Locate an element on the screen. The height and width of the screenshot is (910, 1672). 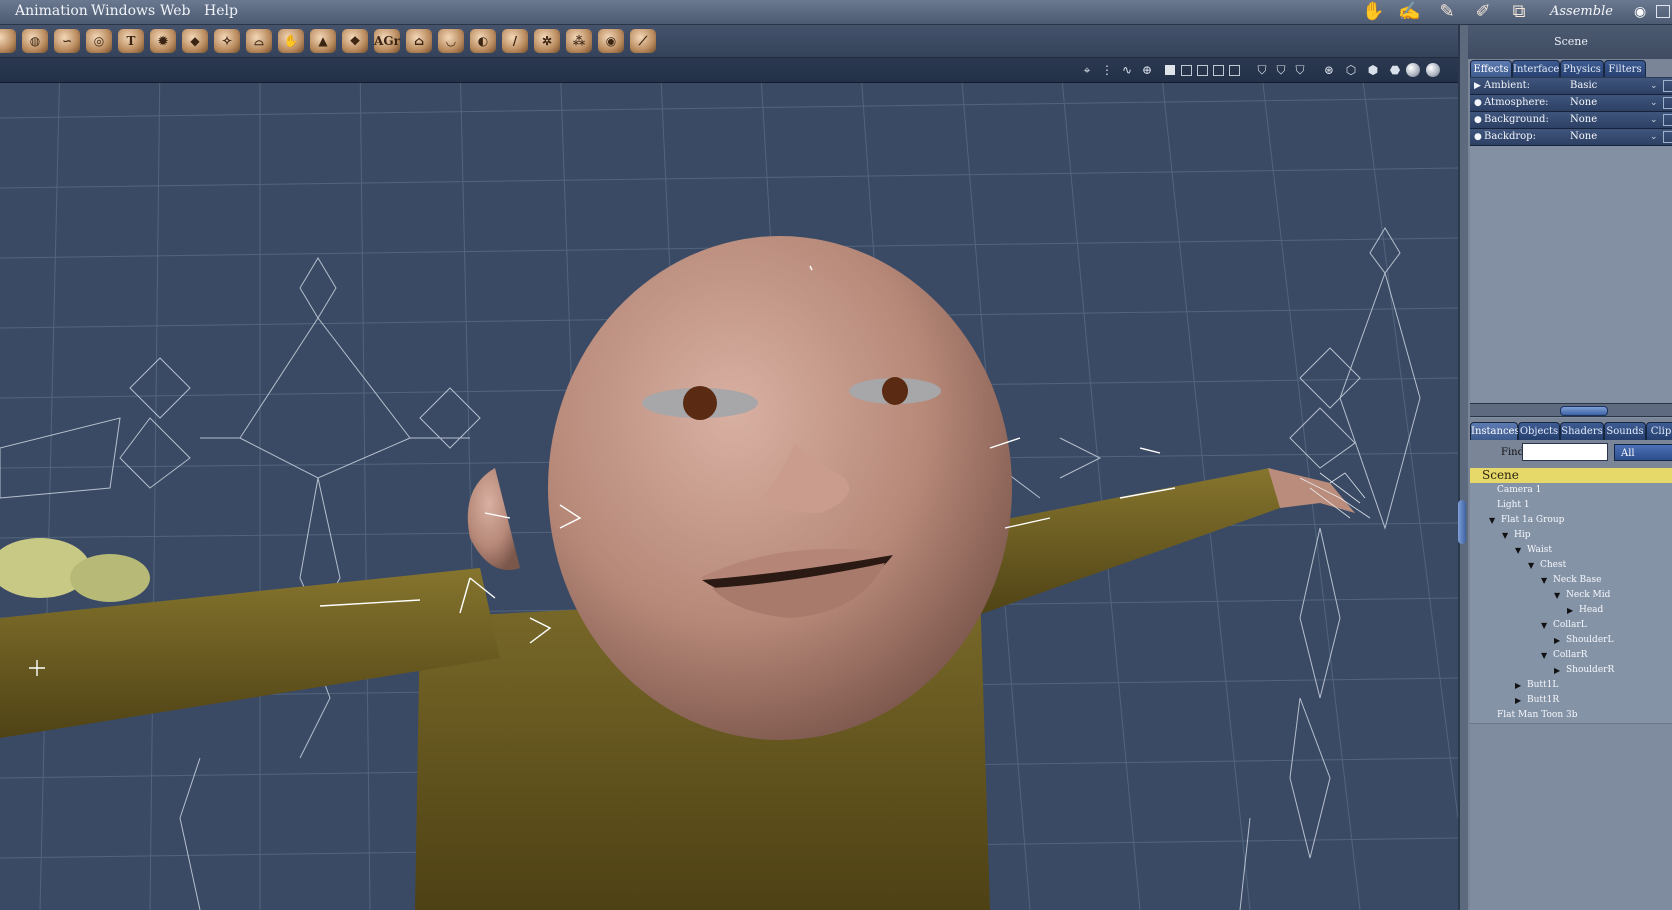
camera-move-icon: ⌖ is located at coordinates (1087, 70).